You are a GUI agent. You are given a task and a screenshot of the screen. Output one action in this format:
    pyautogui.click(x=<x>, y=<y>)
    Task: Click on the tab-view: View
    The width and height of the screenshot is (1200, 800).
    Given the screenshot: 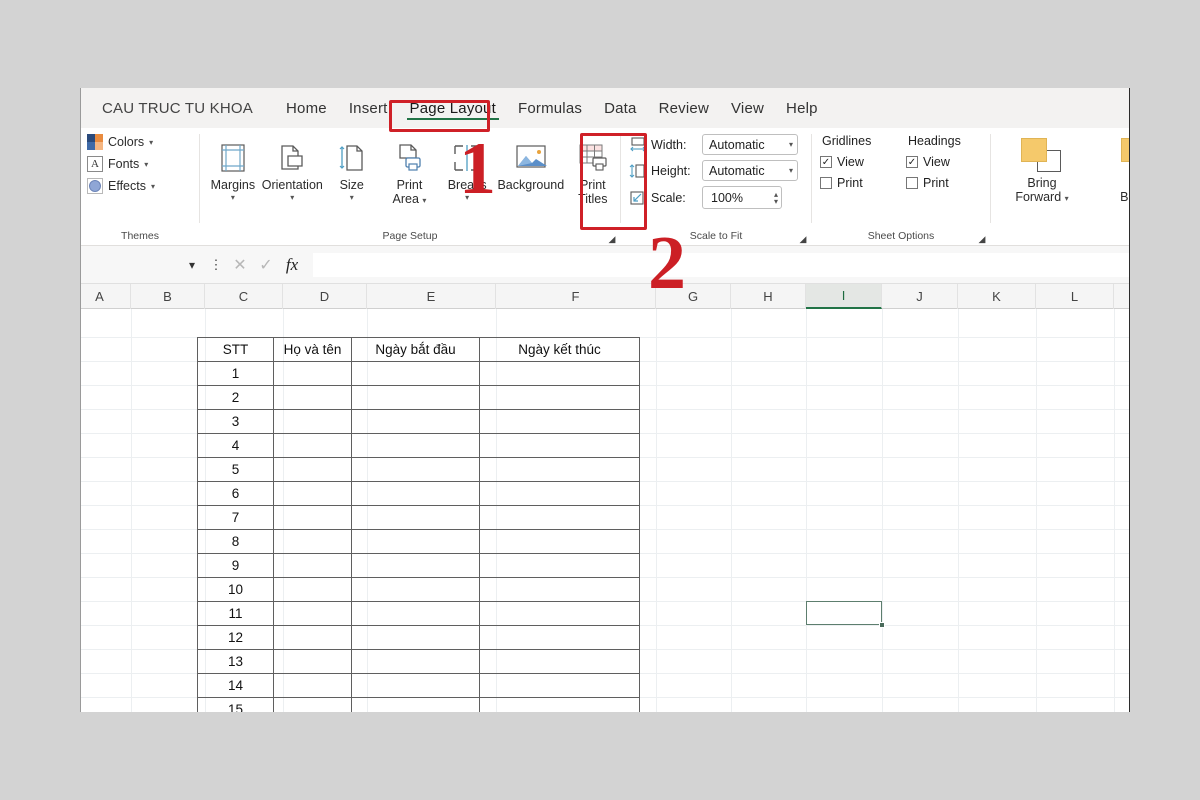 What is the action you would take?
    pyautogui.click(x=747, y=108)
    